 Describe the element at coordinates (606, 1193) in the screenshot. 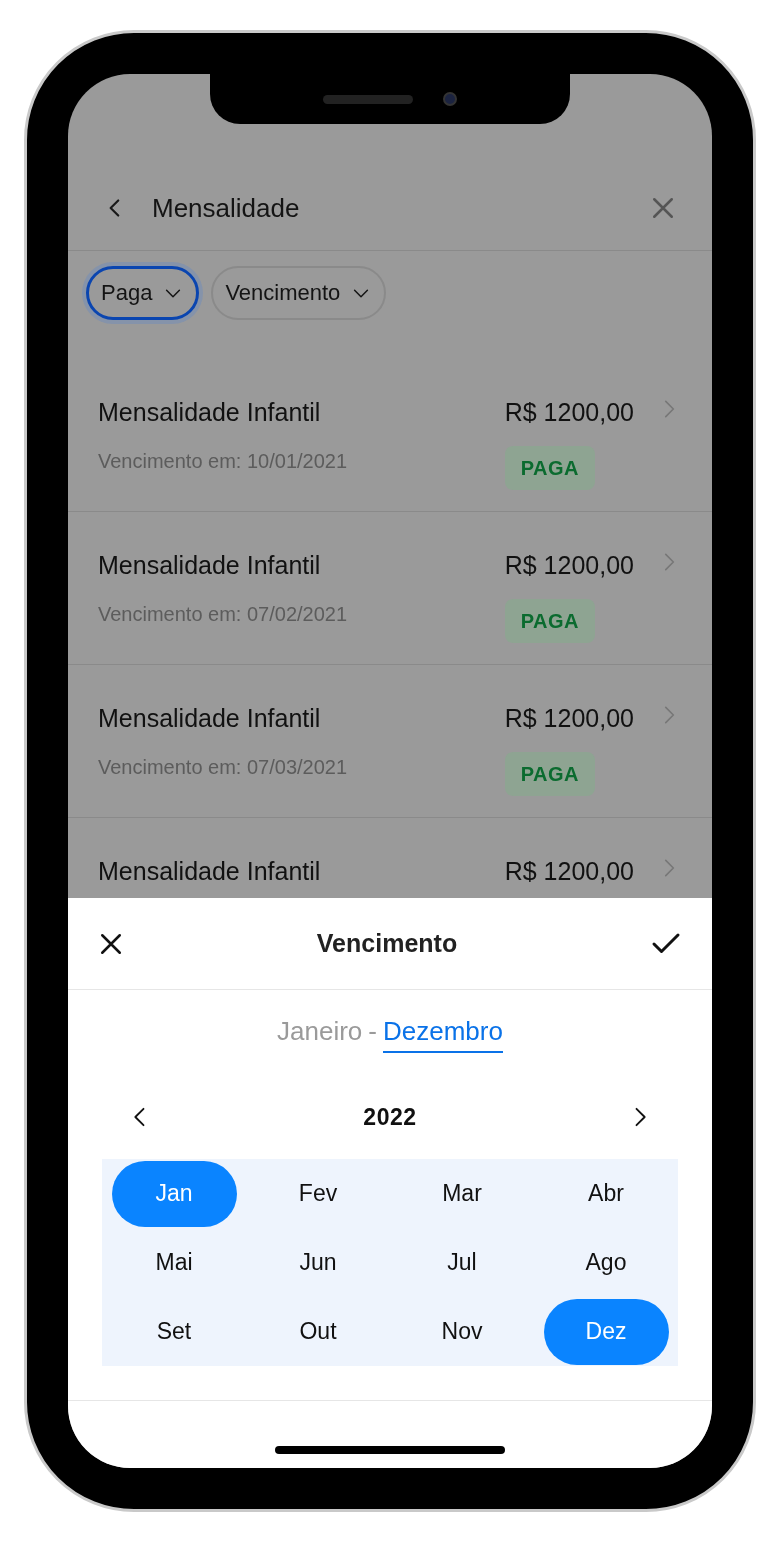

I see `month-option: Abr` at that location.